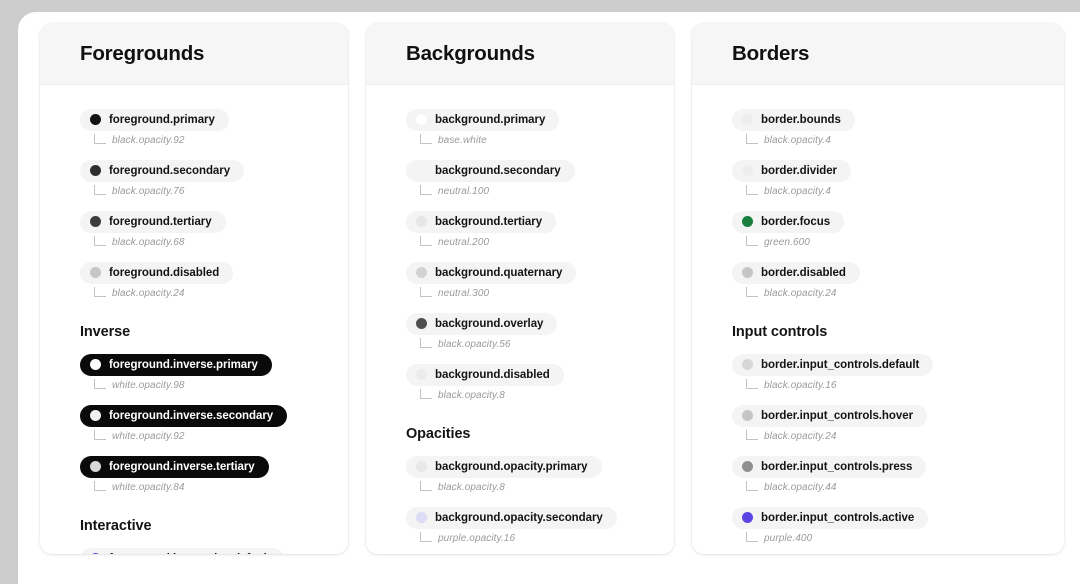 This screenshot has height=584, width=1080. What do you see at coordinates (837, 466) in the screenshot?
I see `token-name: border.input_controls.press` at bounding box center [837, 466].